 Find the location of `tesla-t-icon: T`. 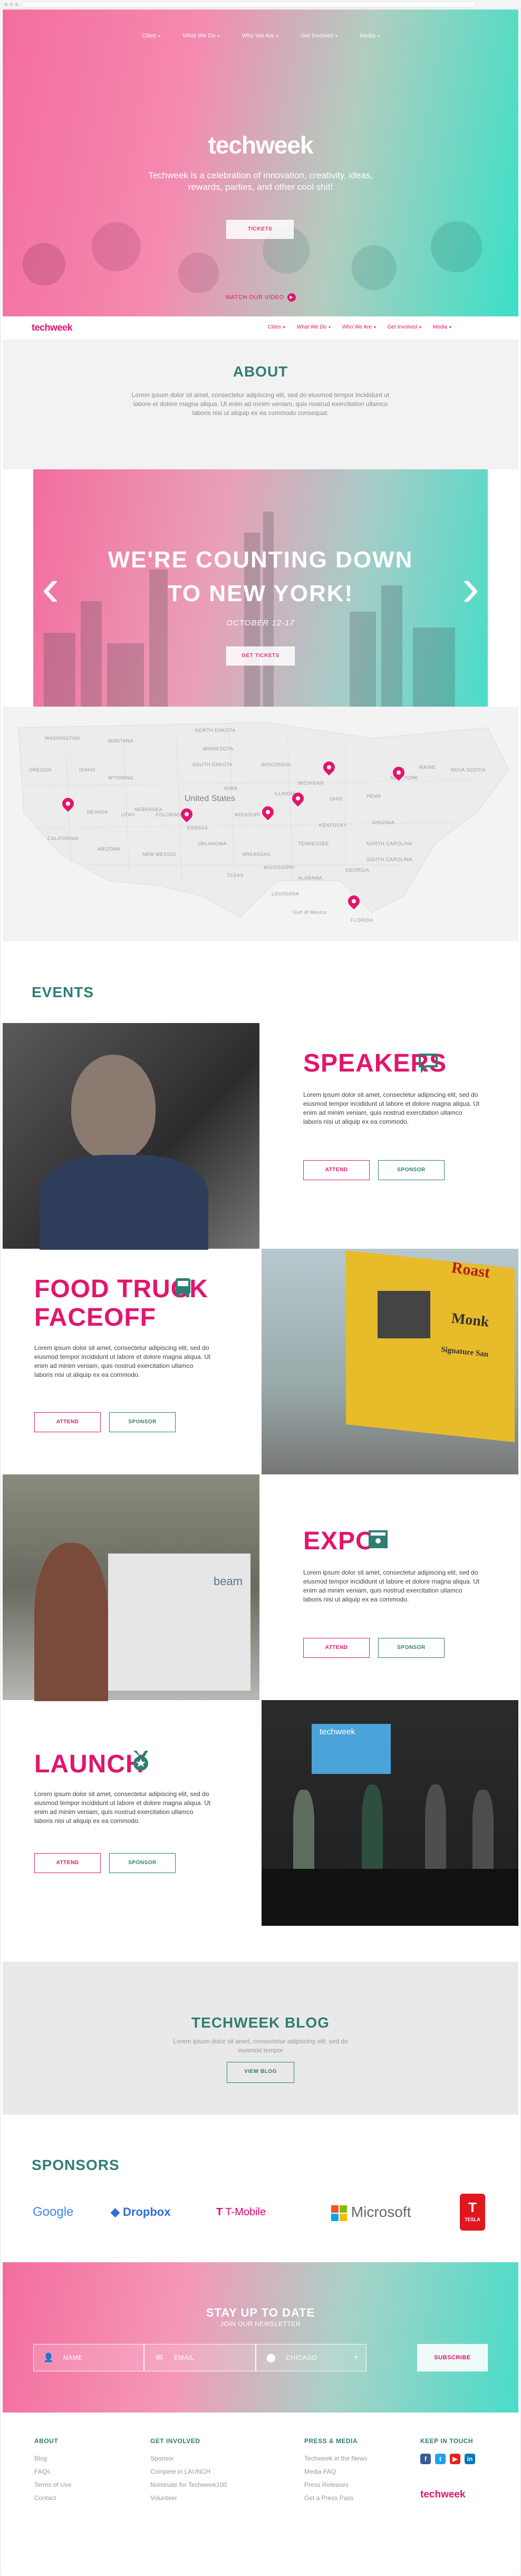

tesla-t-icon: T is located at coordinates (472, 2207).